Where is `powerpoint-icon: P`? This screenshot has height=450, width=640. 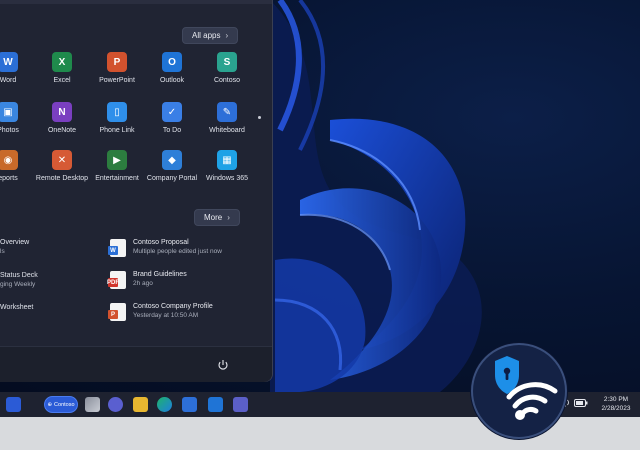
powerpoint-icon: P is located at coordinates (117, 62).